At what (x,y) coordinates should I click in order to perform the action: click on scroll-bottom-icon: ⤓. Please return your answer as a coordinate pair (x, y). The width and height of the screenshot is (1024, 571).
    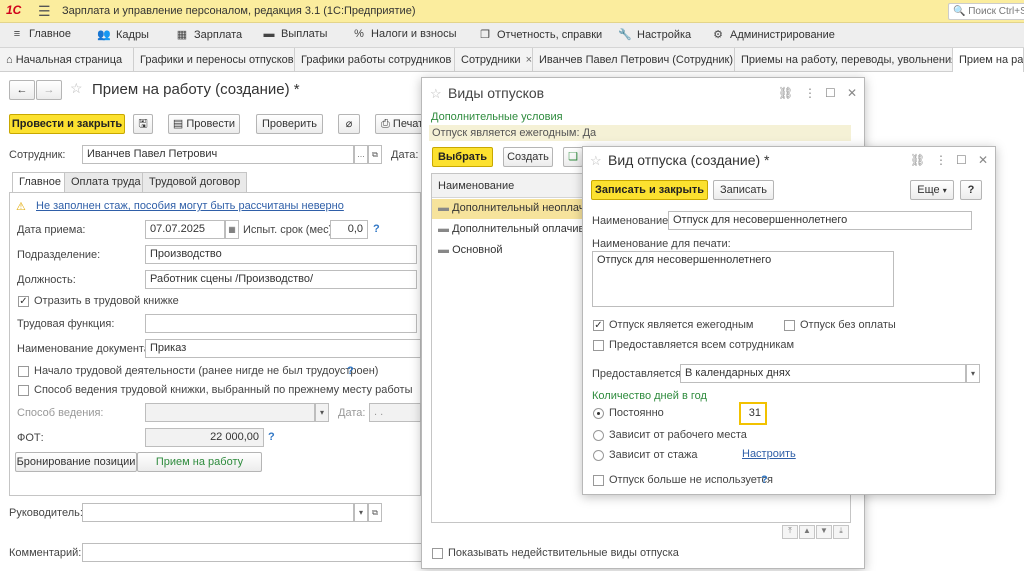
    Looking at the image, I should click on (841, 532).